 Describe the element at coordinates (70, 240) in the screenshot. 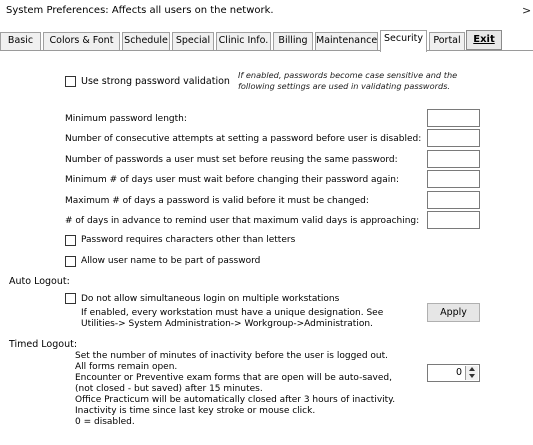

I see `require-other-chars-checkbox` at that location.